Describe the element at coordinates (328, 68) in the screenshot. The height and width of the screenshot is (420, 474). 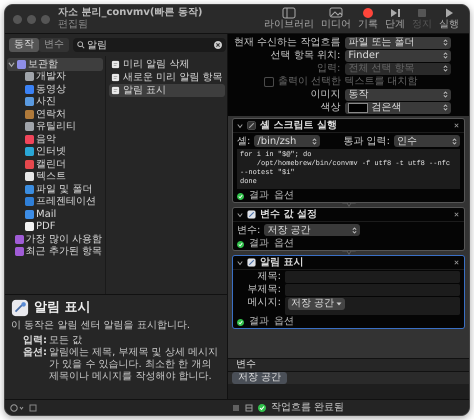
I see `setting-label: 입력:` at that location.